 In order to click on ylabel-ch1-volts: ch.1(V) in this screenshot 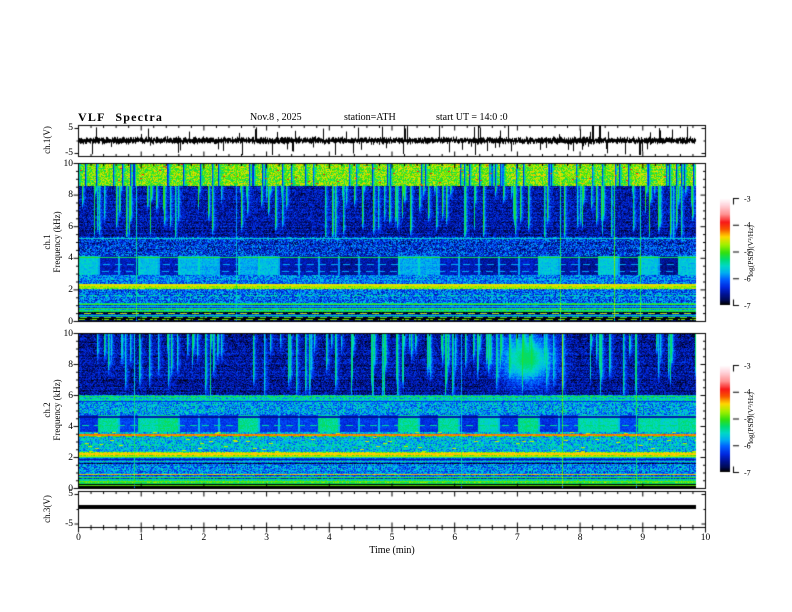, I will do `click(47, 140)`.